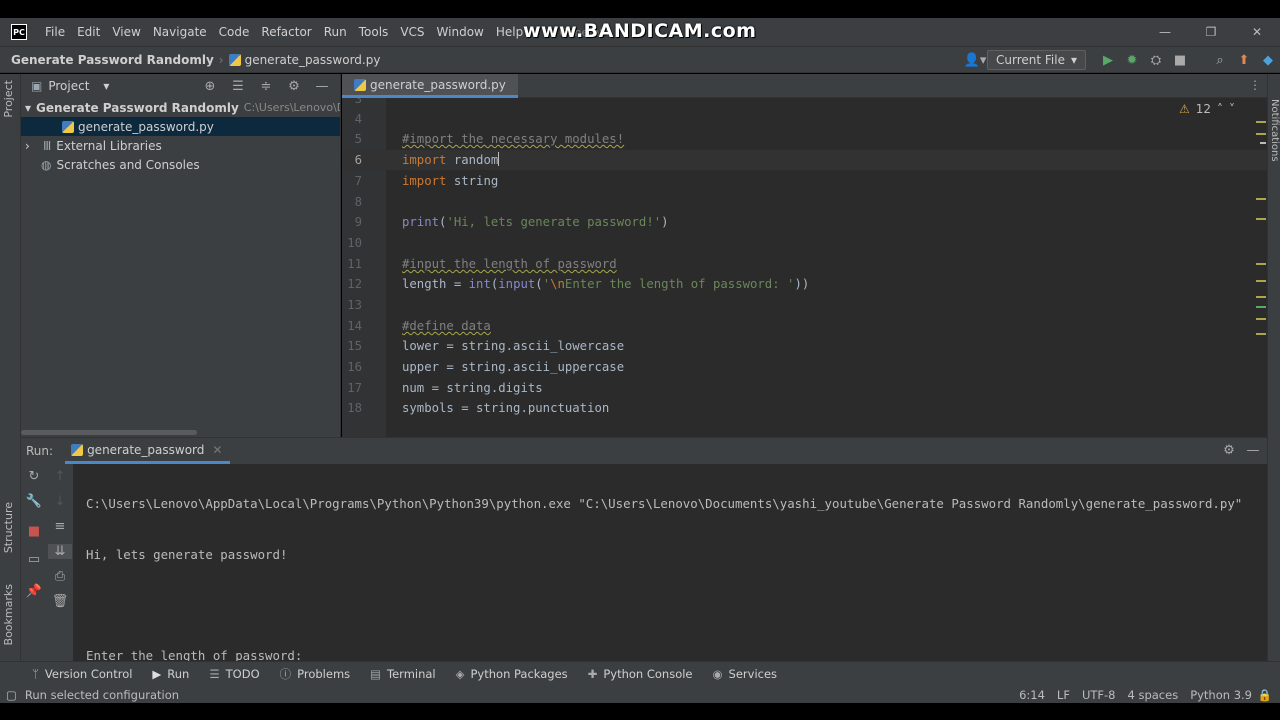  Describe the element at coordinates (1263, 143) in the screenshot. I see `scroll-thumb` at that location.